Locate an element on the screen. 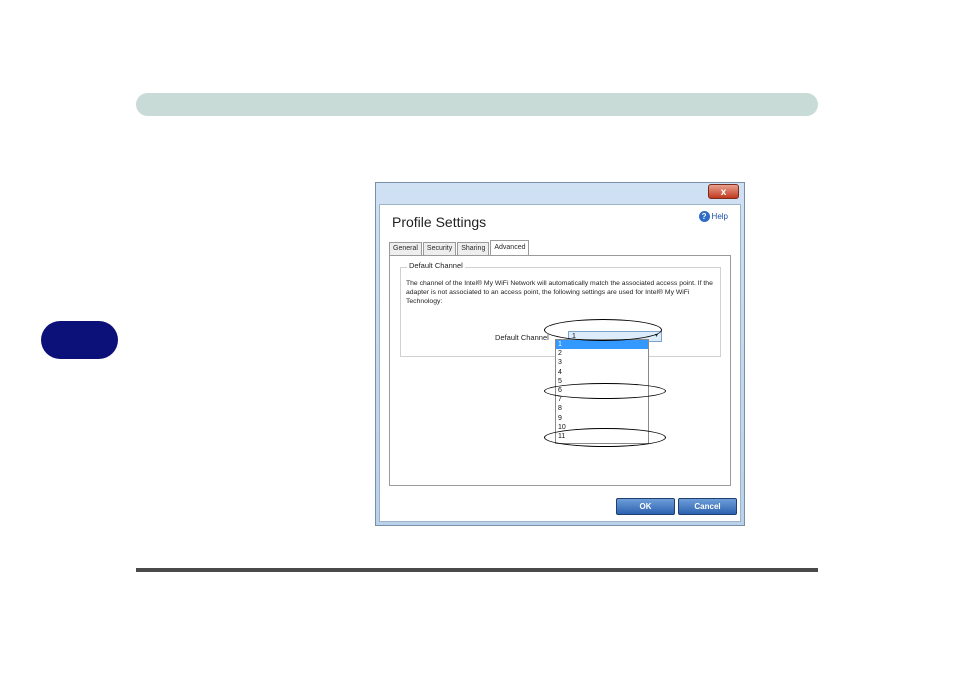  chapter-tab is located at coordinates (79, 340).